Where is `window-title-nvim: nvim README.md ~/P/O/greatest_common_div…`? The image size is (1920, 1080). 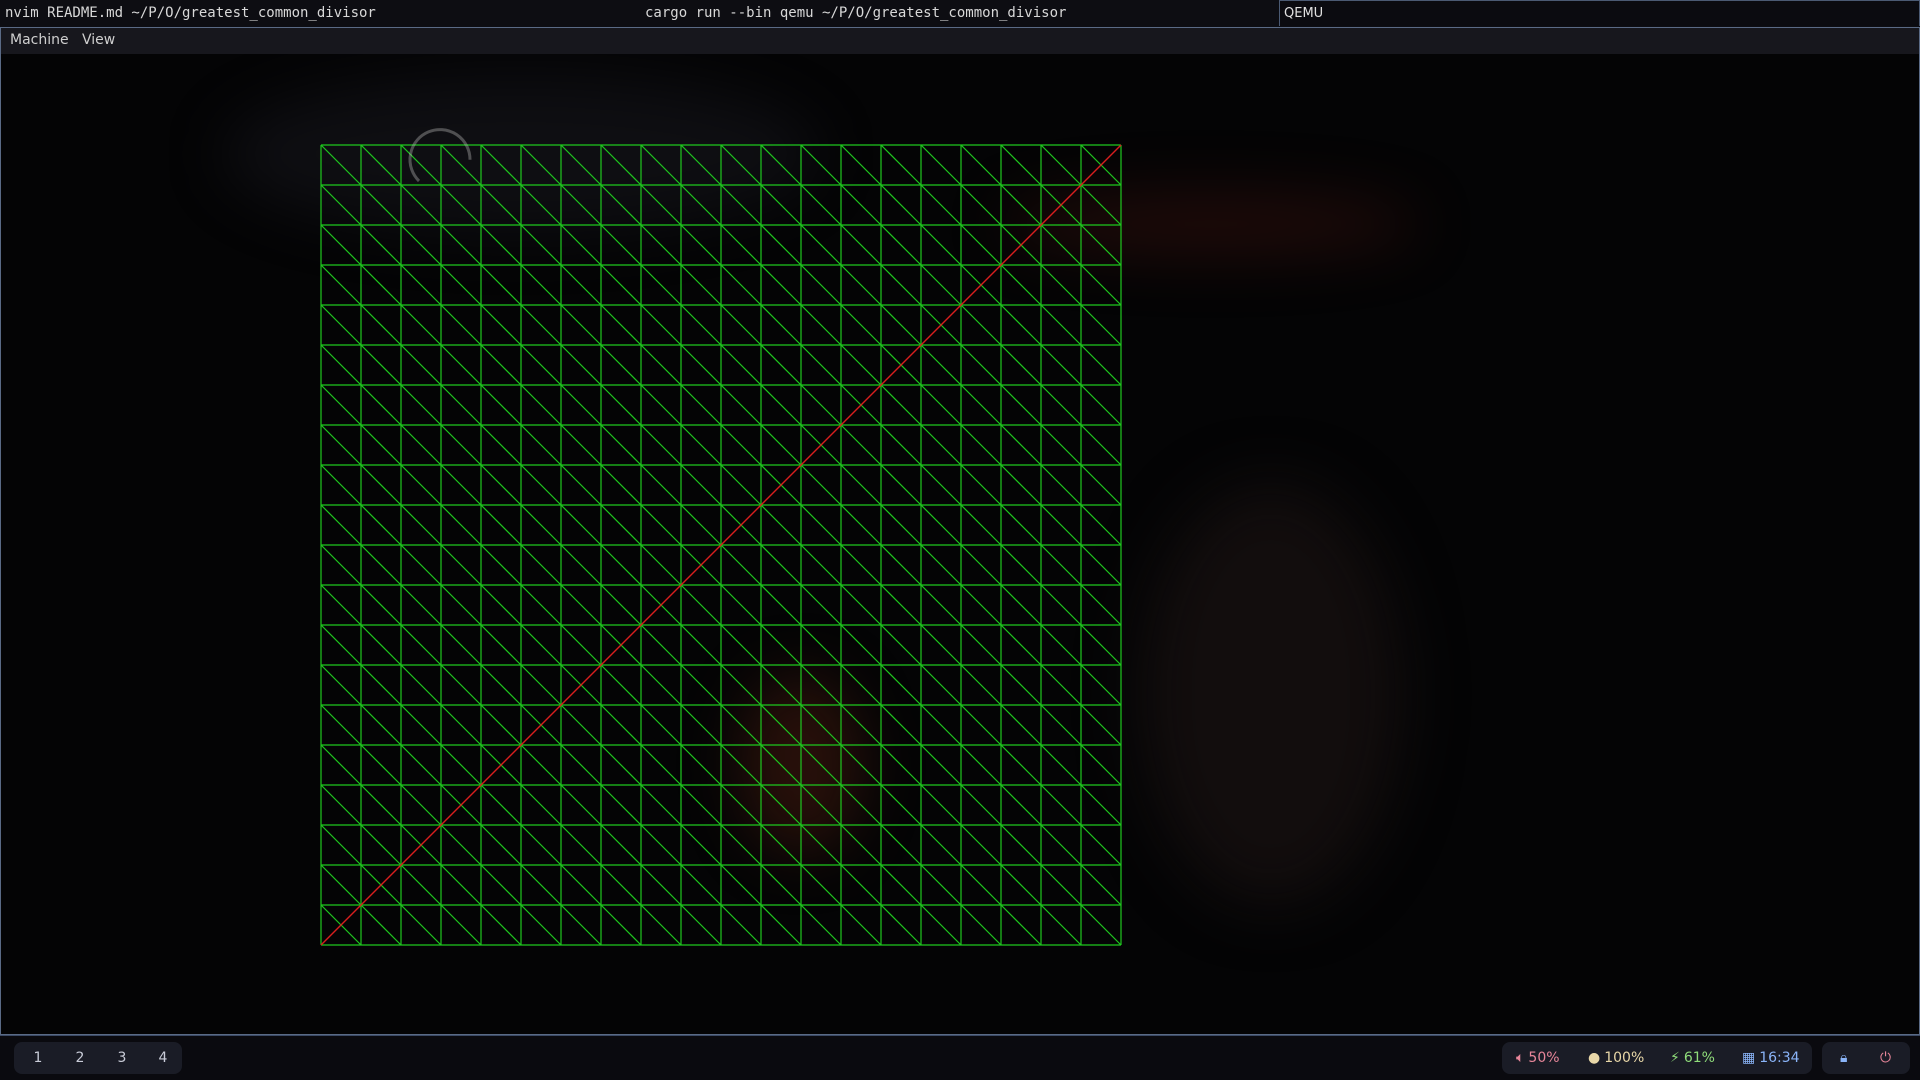
window-title-nvim: nvim README.md ~/P/O/greatest_common_div… is located at coordinates (190, 13).